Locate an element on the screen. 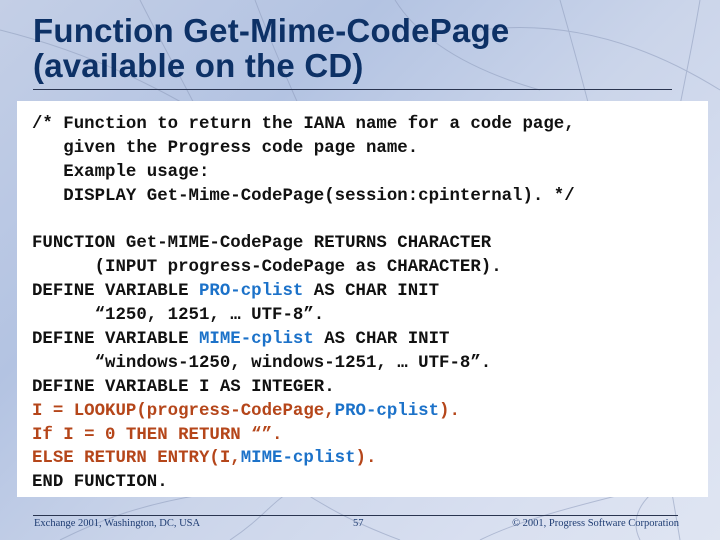 The width and height of the screenshot is (720, 540). code-line: “windows-1250, windows-1251, … UTF-8”. is located at coordinates (303, 364).